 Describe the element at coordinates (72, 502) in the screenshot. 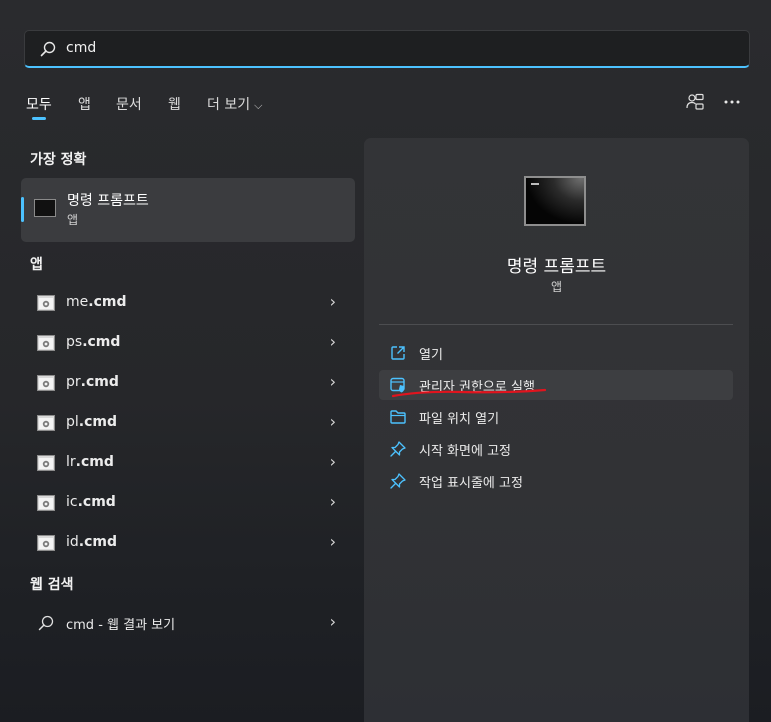

I see `app-name: ic` at that location.